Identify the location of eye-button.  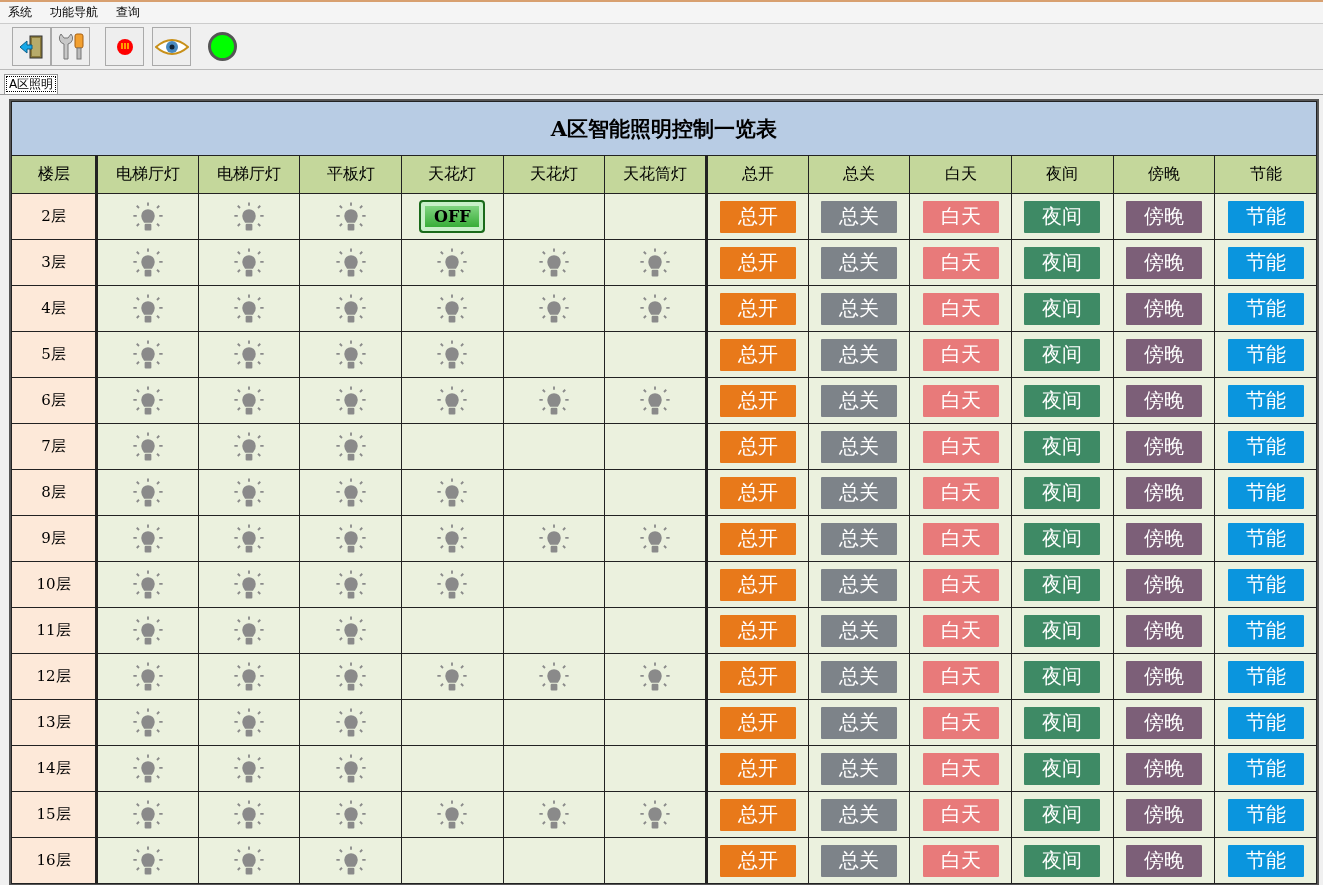
(171, 46).